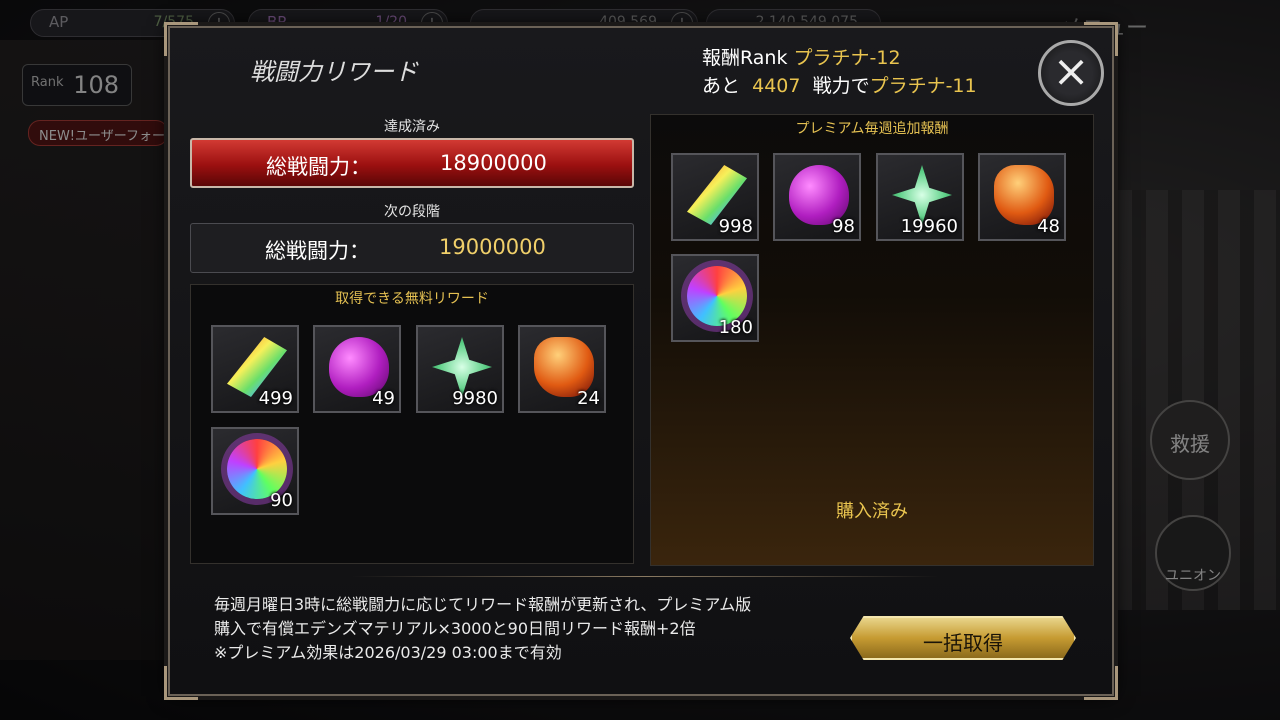 The image size is (1280, 720). What do you see at coordinates (412, 424) in the screenshot?
I see `free-rewards-box: 取得できる無料リワード 499 49 9980 24 90` at bounding box center [412, 424].